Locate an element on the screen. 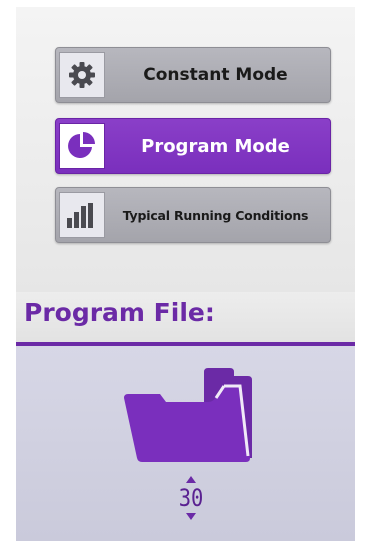 The width and height of the screenshot is (371, 546). constant-mode-button: Constant Mode is located at coordinates (193, 75).